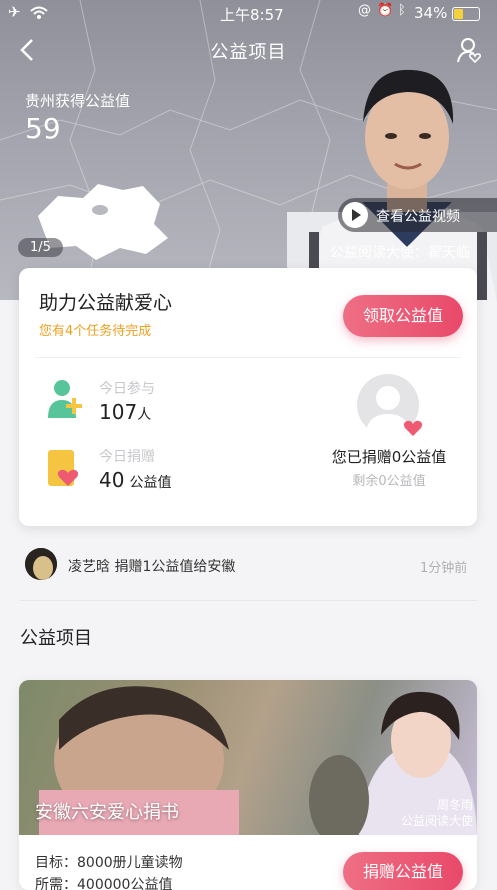 Image resolution: width=497 pixels, height=890 pixels. What do you see at coordinates (104, 883) in the screenshot?
I see `project-requirement: 所需：400000公益值` at bounding box center [104, 883].